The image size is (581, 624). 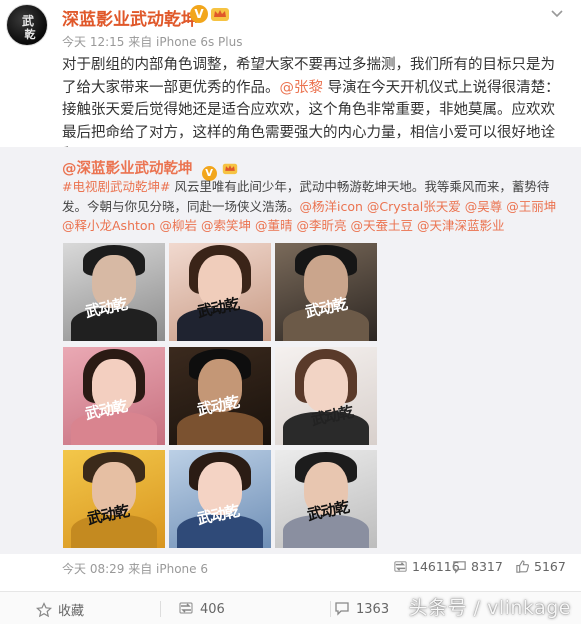 What do you see at coordinates (361, 608) in the screenshot?
I see `comment-button: 1363` at bounding box center [361, 608].